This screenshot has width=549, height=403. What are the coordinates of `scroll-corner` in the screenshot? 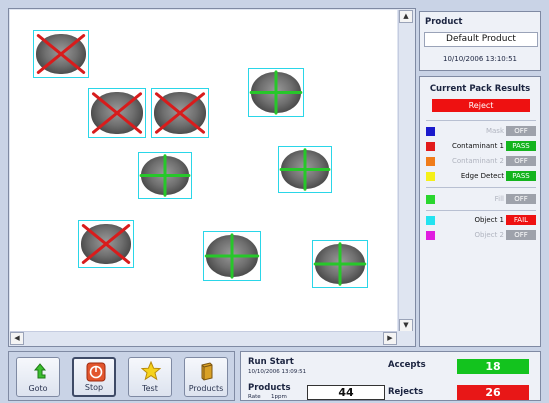 It's located at (406, 338).